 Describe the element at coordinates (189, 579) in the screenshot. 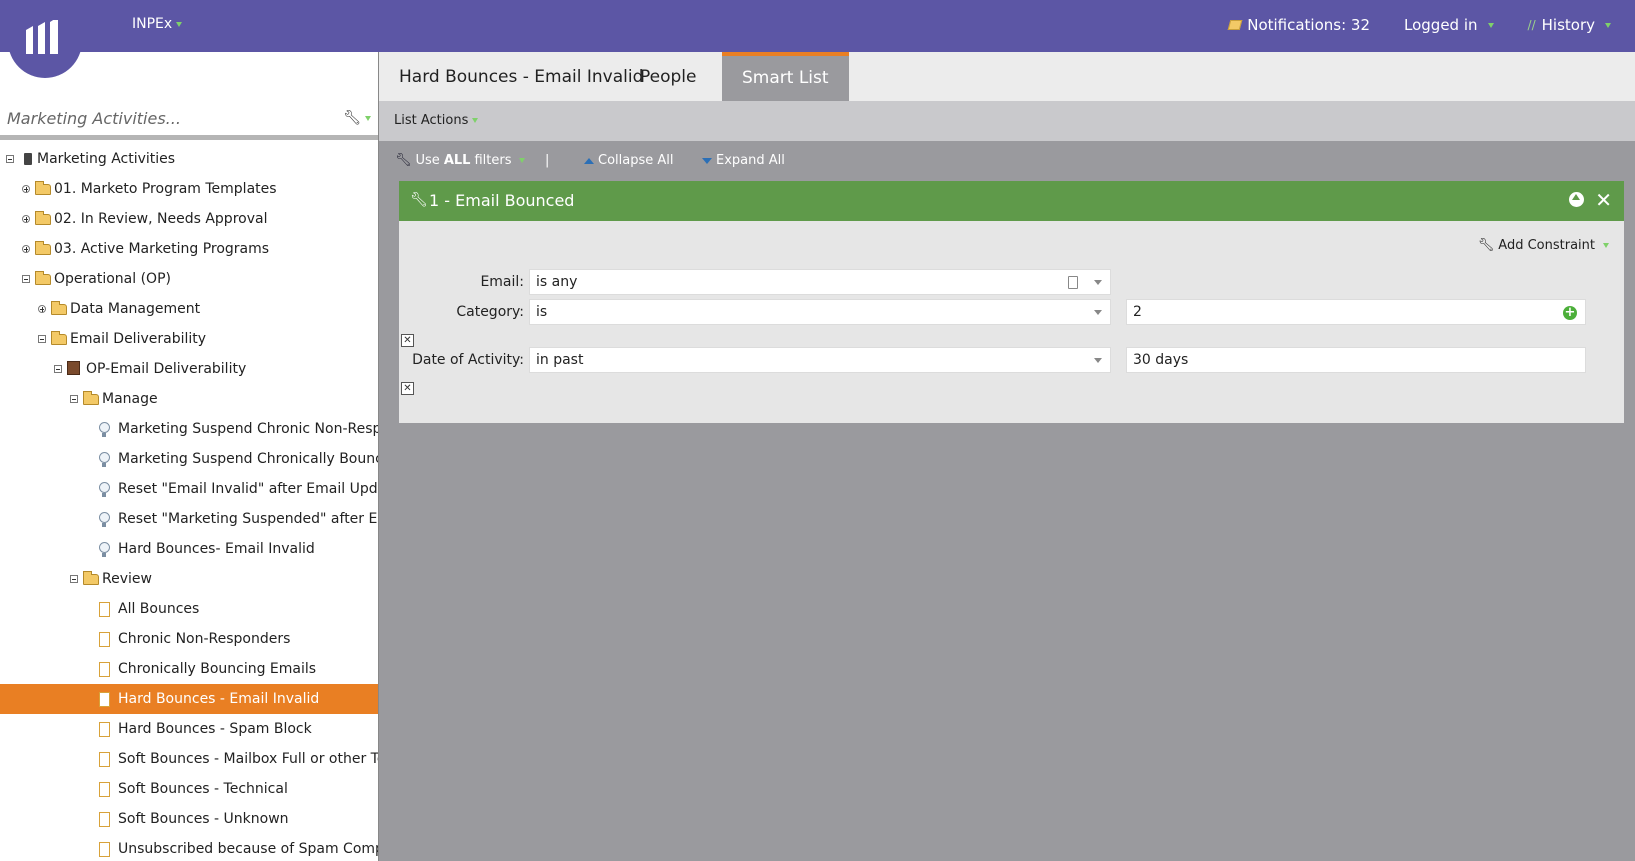

I see `tree-item: Review` at that location.